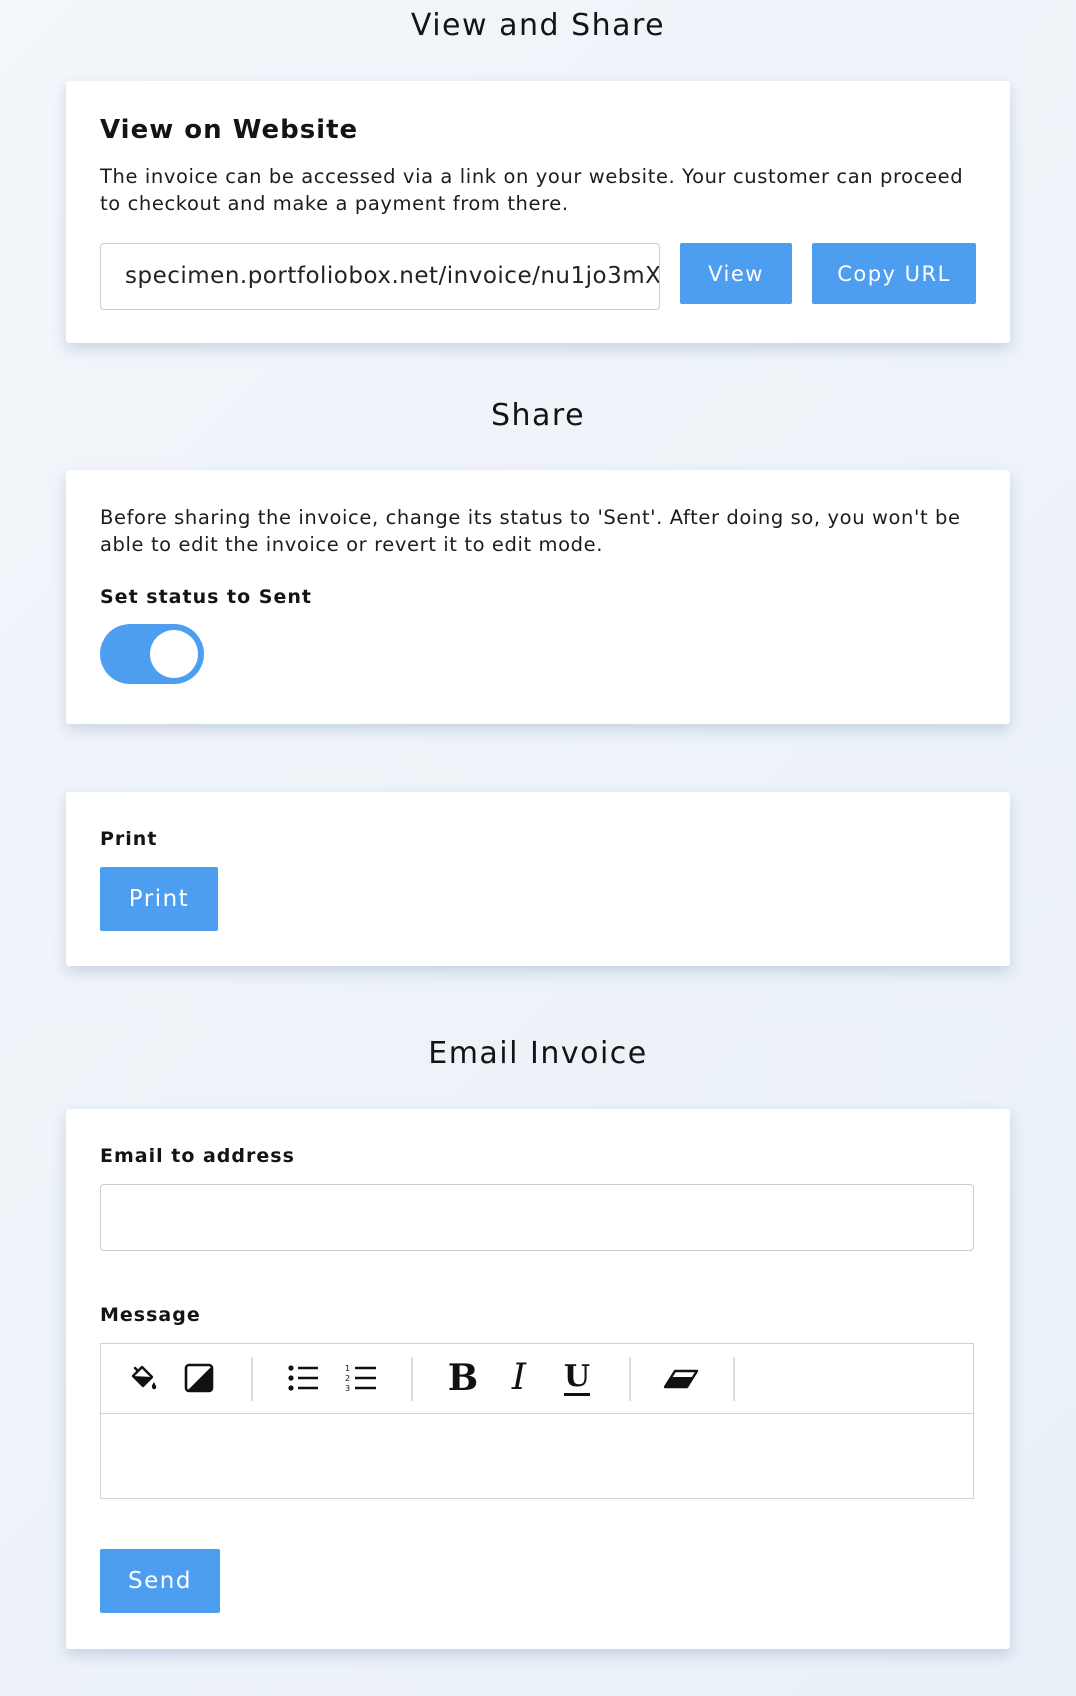 The width and height of the screenshot is (1076, 1696). What do you see at coordinates (143, 1378) in the screenshot?
I see `paint-bucket-icon` at bounding box center [143, 1378].